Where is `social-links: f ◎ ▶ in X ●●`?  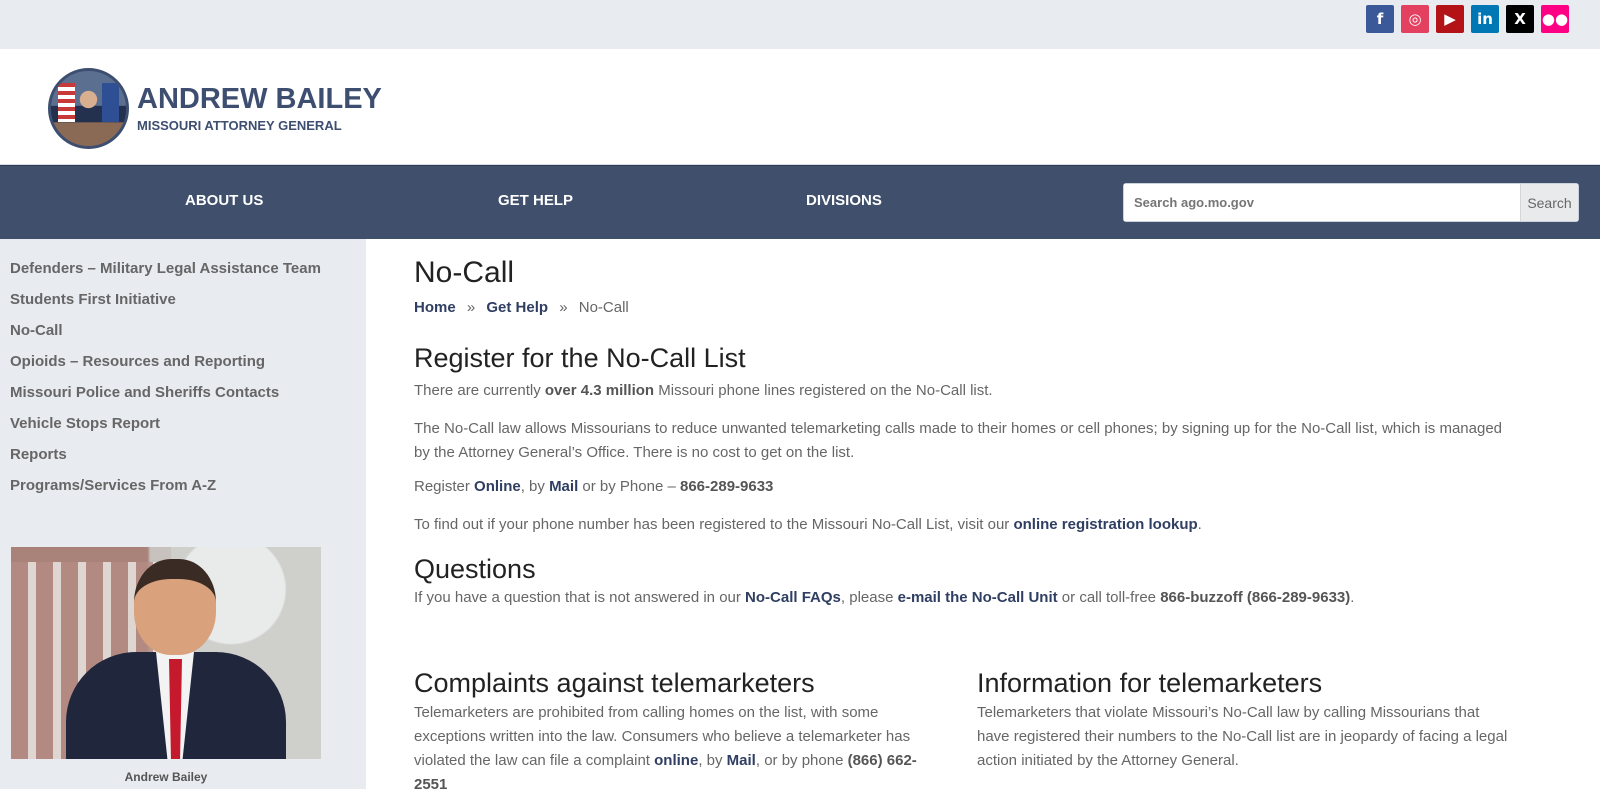 social-links: f ◎ ▶ in X ●● is located at coordinates (1467, 19).